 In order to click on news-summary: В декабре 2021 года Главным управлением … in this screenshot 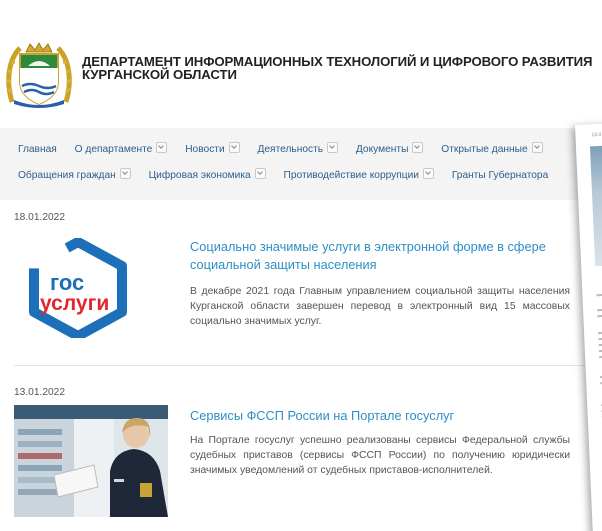, I will do `click(380, 306)`.